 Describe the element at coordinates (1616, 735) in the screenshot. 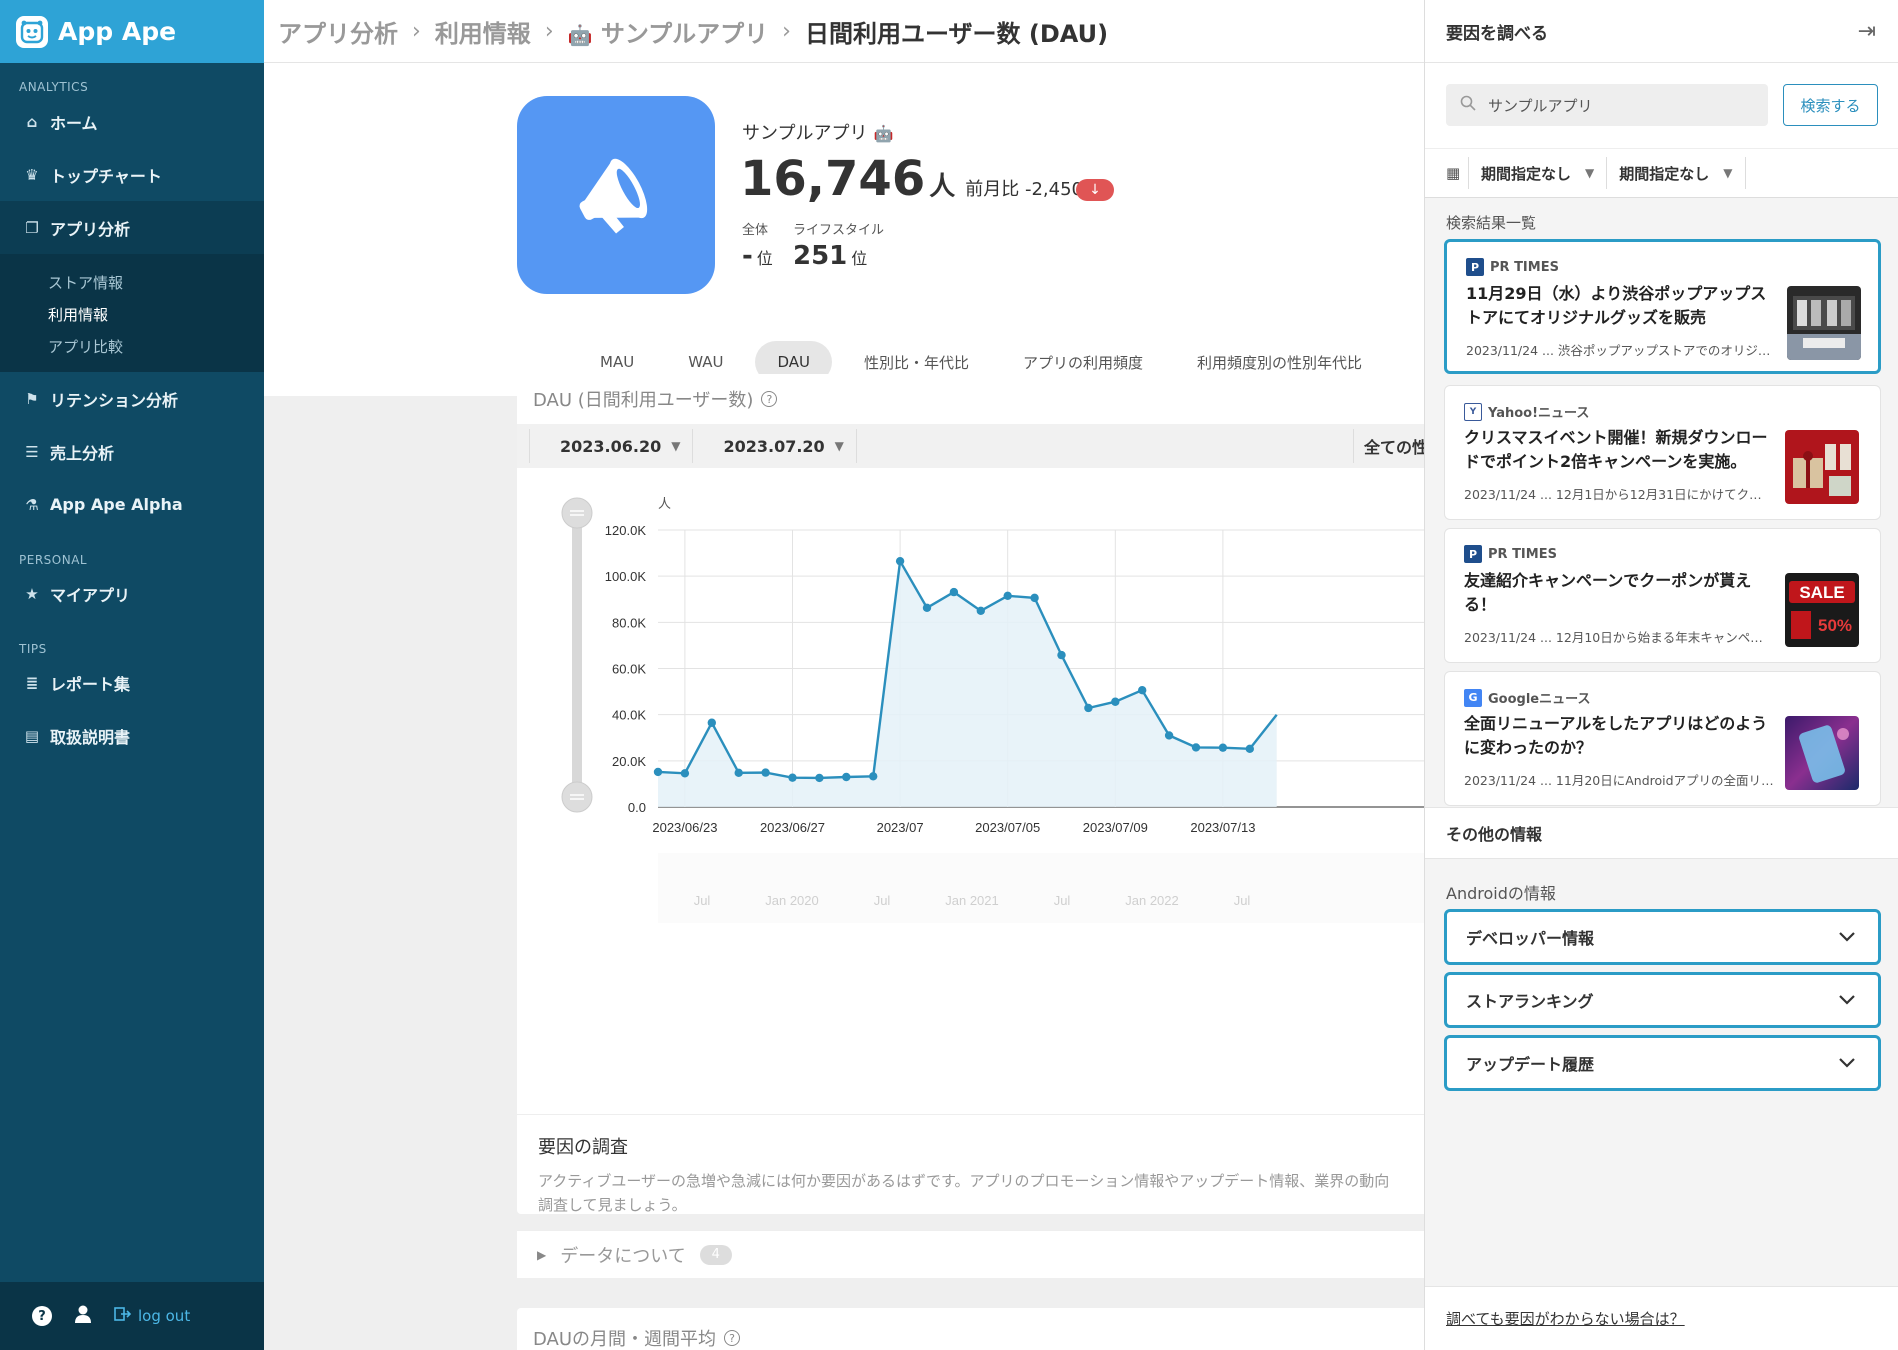

I see `news-title: 全面リニューアルをしたアプリはどのように変わったのか？` at that location.